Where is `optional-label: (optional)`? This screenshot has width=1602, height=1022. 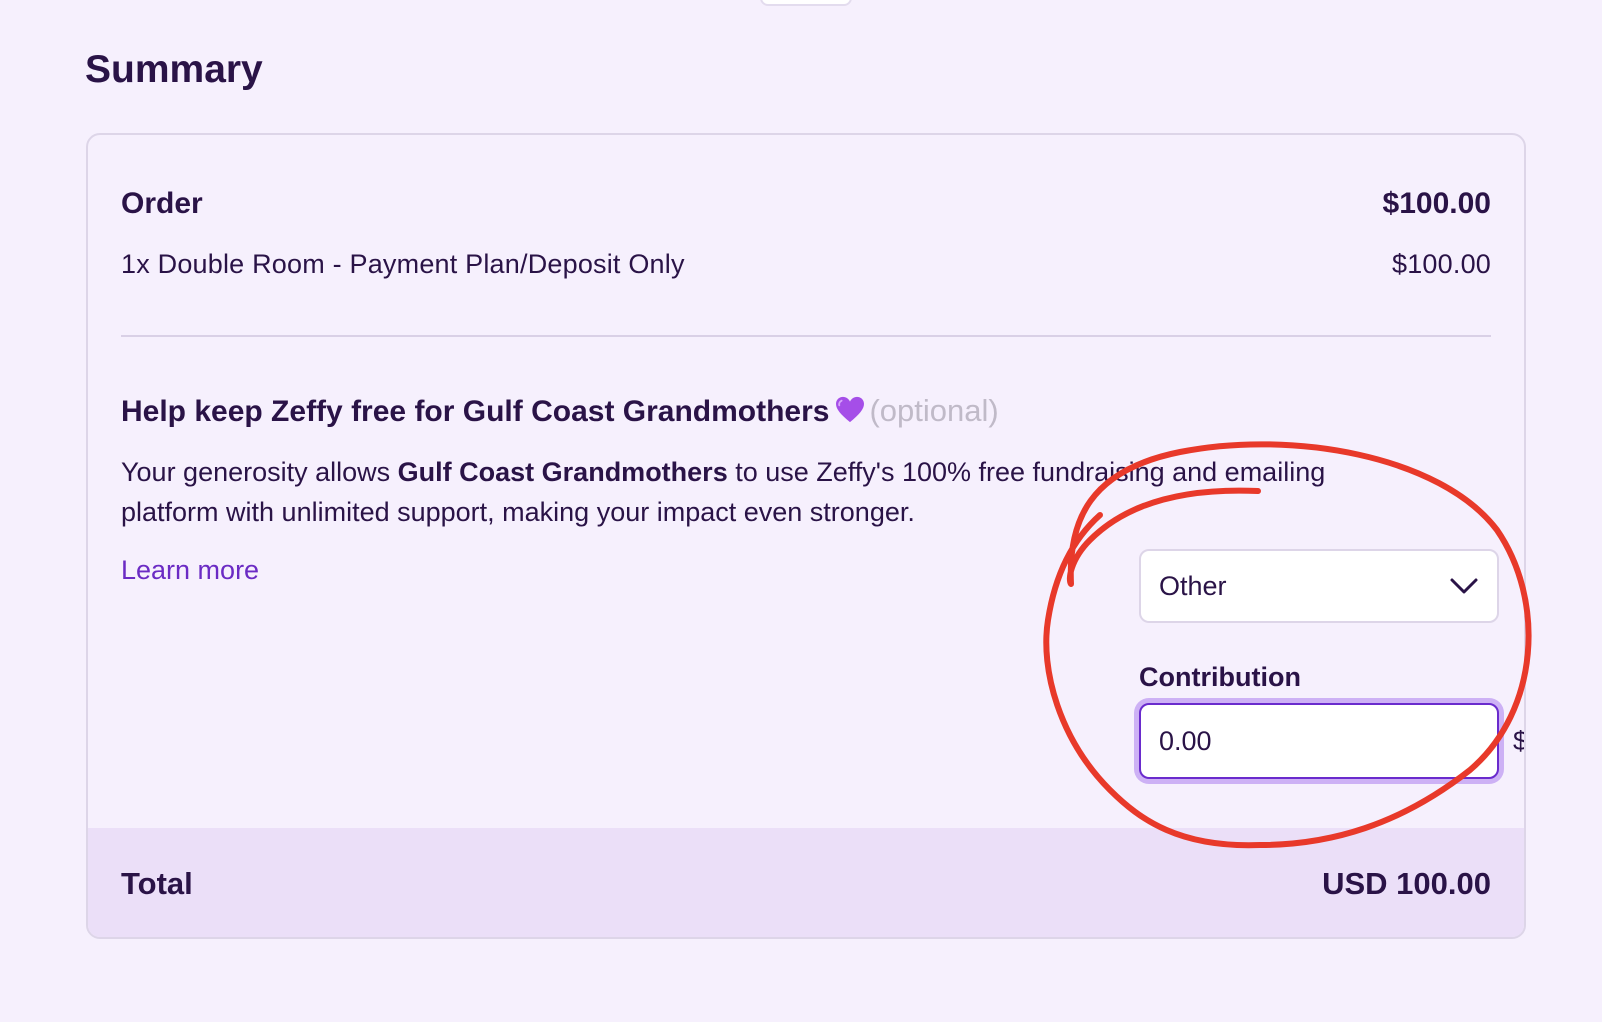 optional-label: (optional) is located at coordinates (934, 410).